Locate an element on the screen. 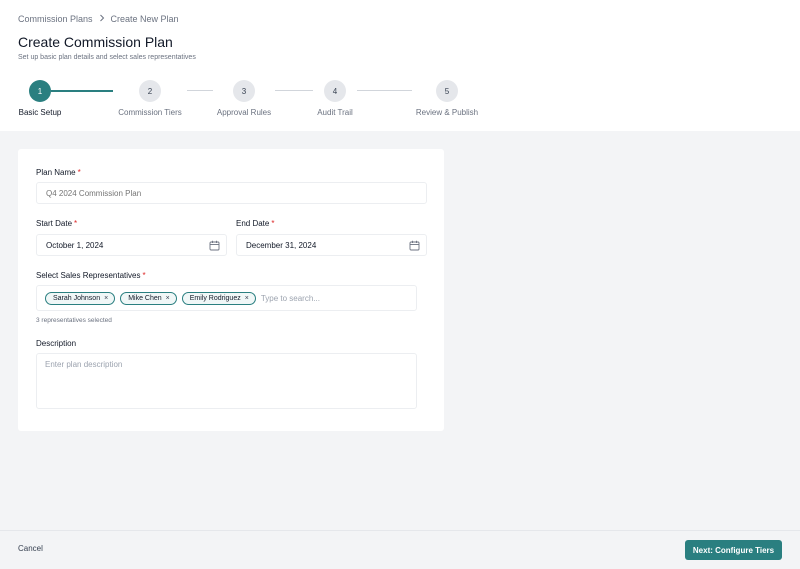  sales-reps-label: Select Sales Representatives * is located at coordinates (91, 275).